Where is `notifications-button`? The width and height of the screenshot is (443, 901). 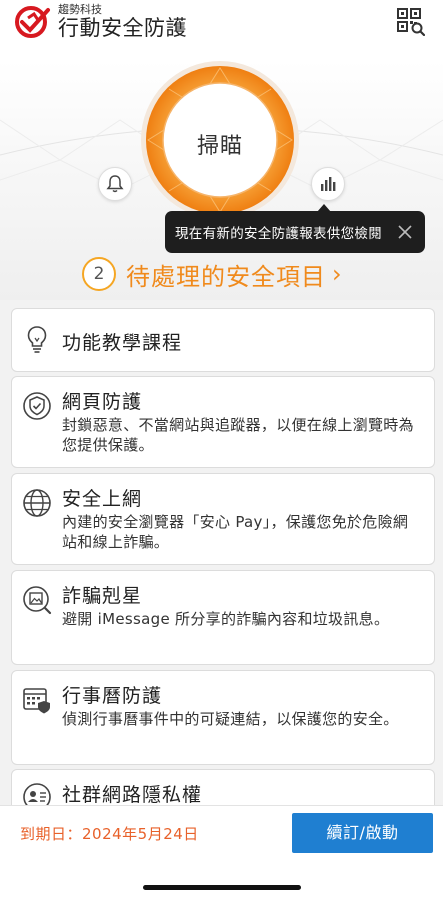 notifications-button is located at coordinates (115, 184).